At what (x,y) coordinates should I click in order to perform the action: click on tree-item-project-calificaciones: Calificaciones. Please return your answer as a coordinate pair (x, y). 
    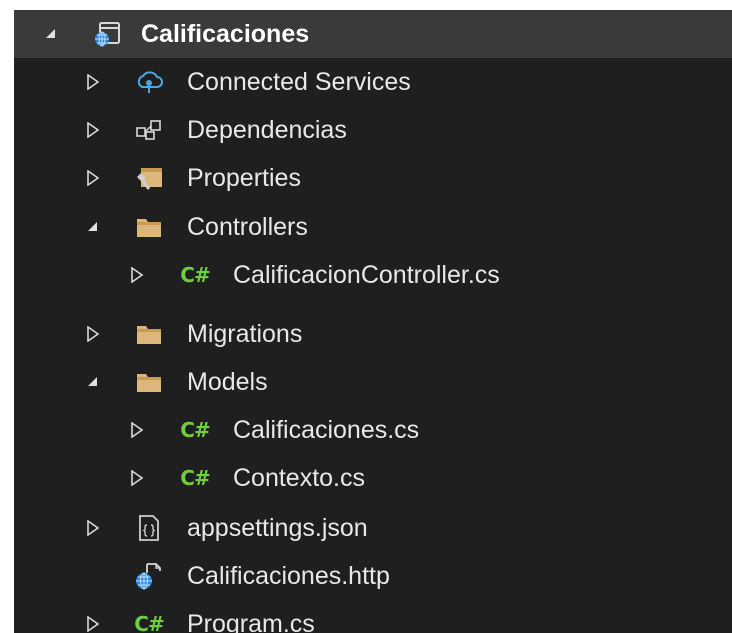
    Looking at the image, I should click on (373, 34).